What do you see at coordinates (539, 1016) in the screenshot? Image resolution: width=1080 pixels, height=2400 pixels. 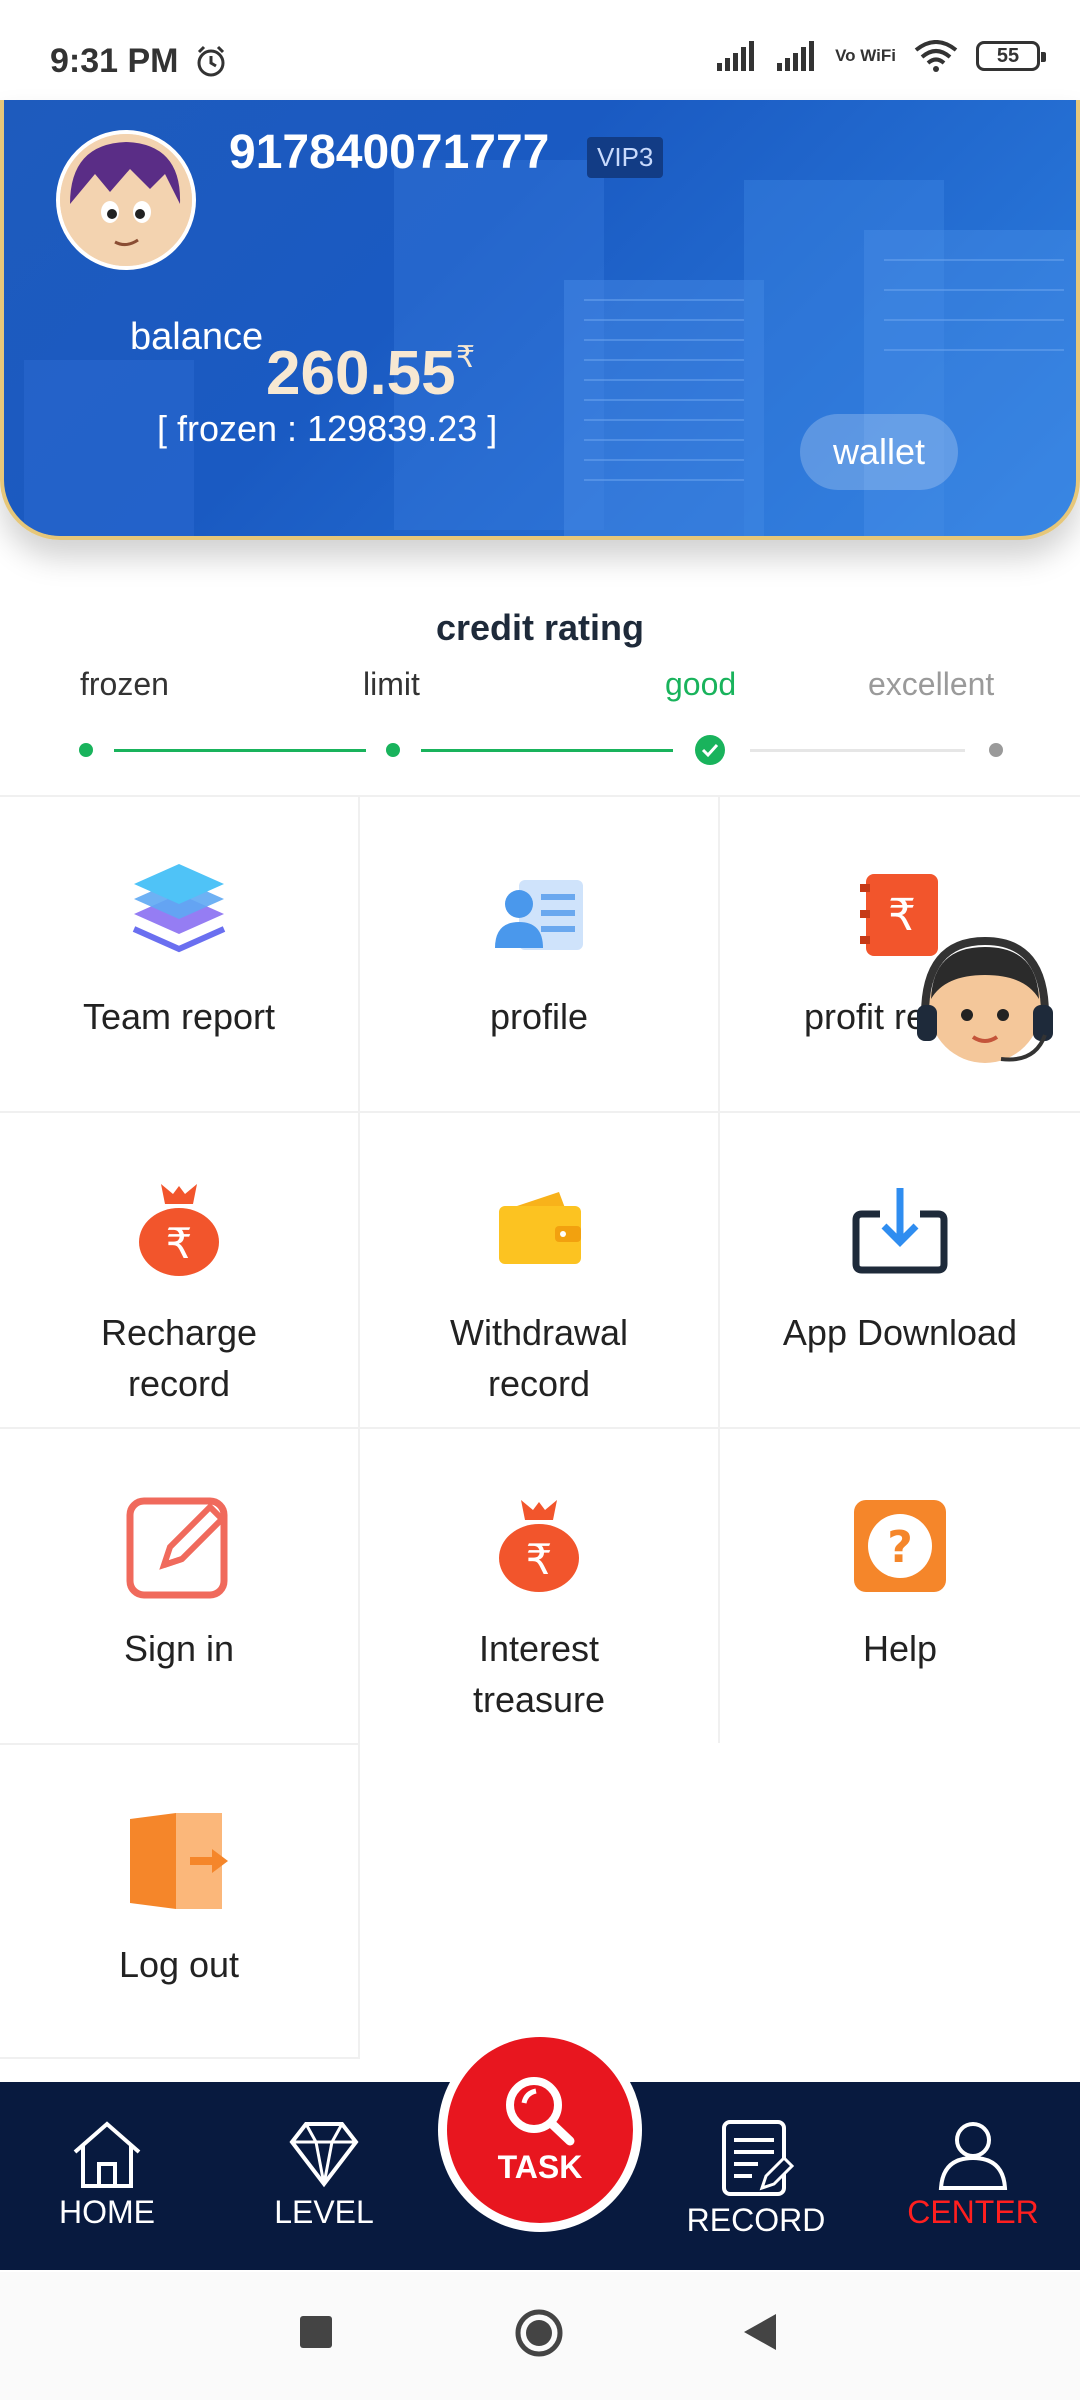 I see `menu-label: profile` at bounding box center [539, 1016].